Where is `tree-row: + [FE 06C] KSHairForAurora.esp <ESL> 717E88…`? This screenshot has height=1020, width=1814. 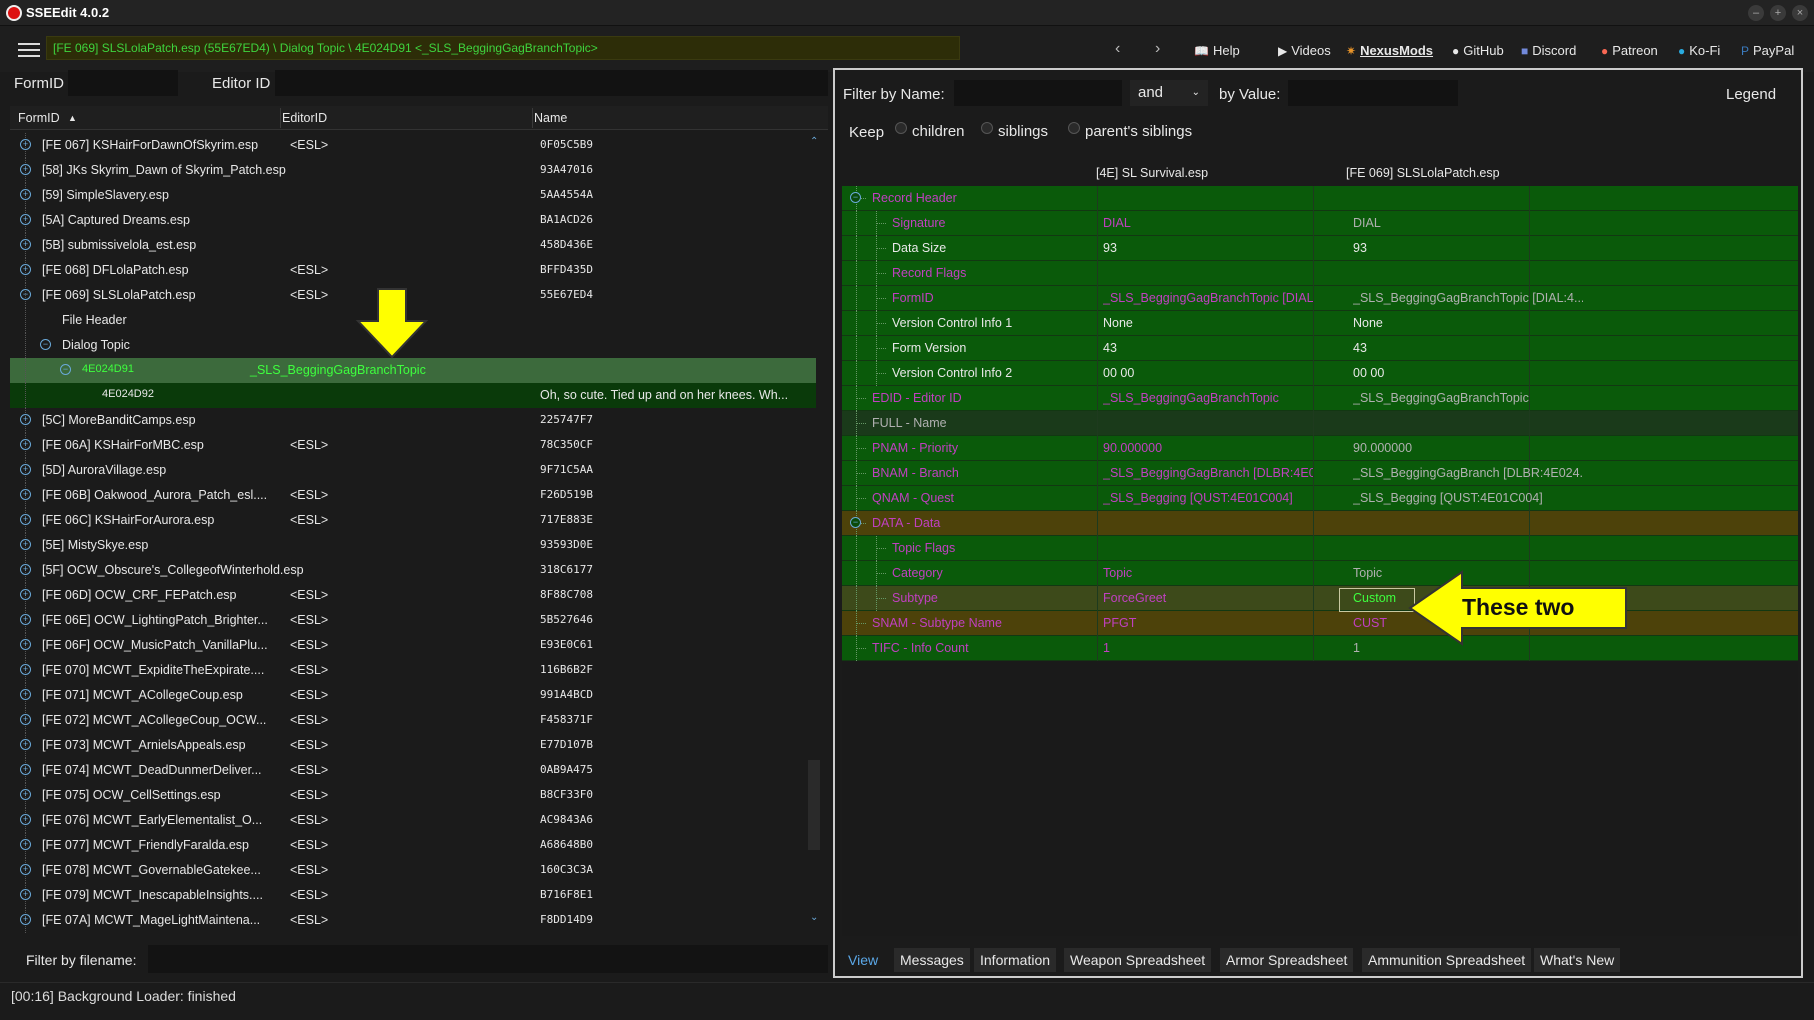
tree-row: + [FE 06C] KSHairForAurora.esp <ESL> 717E88… is located at coordinates (413, 520).